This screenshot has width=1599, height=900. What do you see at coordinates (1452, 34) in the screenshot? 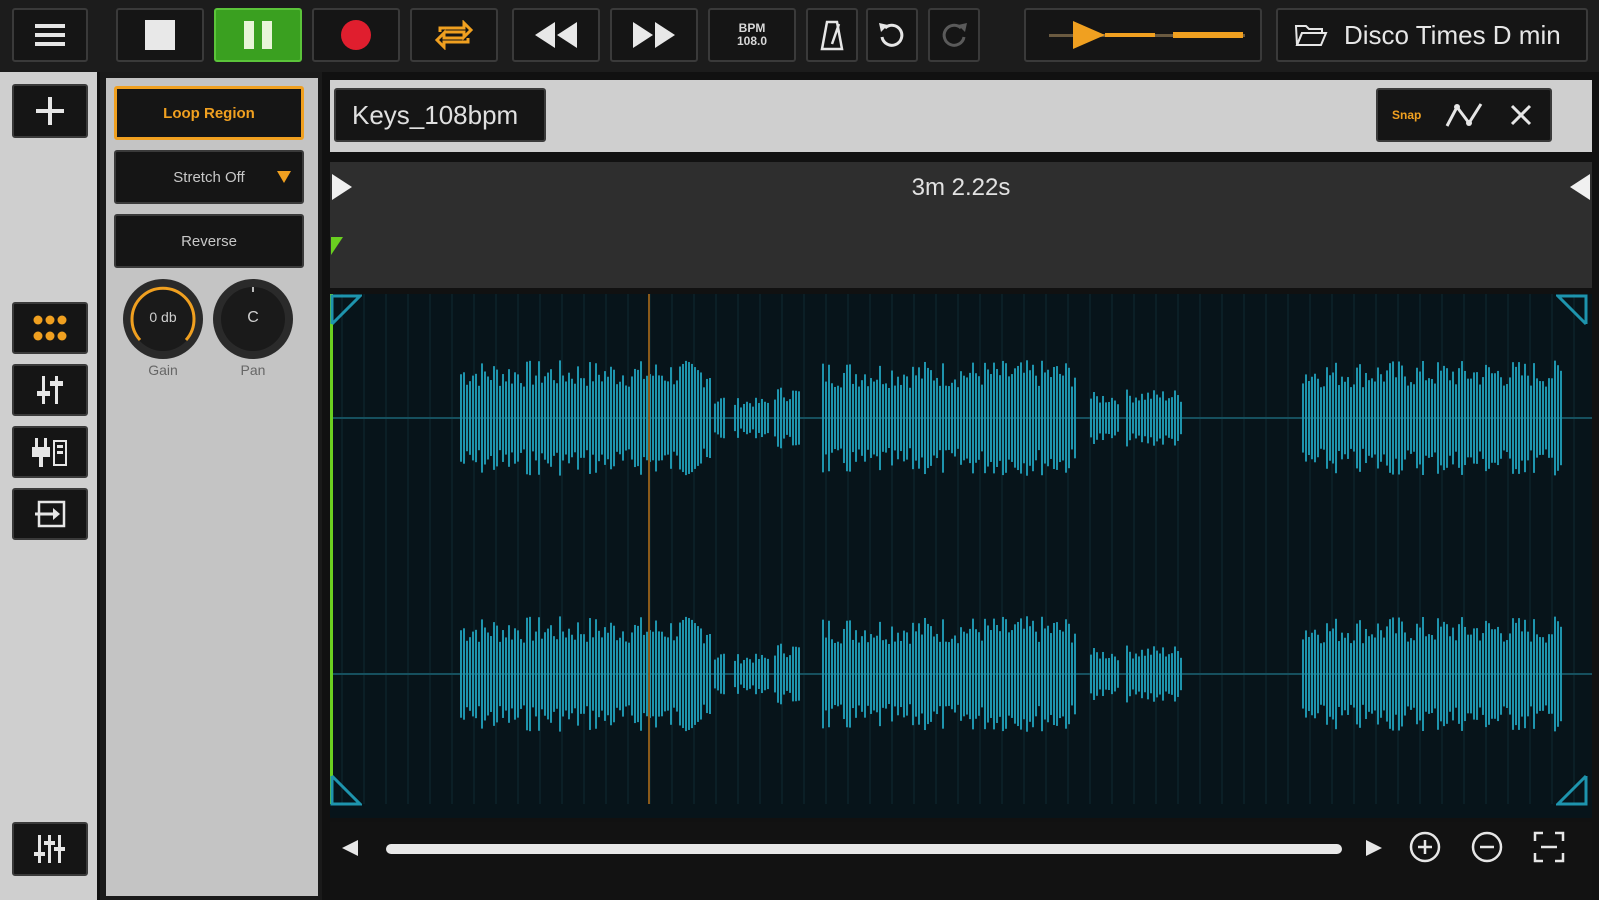
I see `session-name: Disco Times D min` at bounding box center [1452, 34].